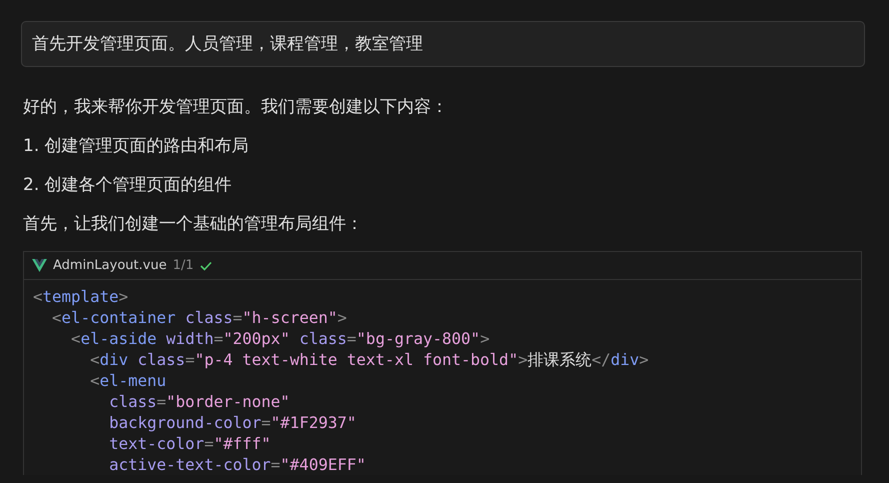 The image size is (889, 483). What do you see at coordinates (280, 338) in the screenshot?
I see `code-line: <el-aside width="200px" class="bg-gray-800">` at bounding box center [280, 338].